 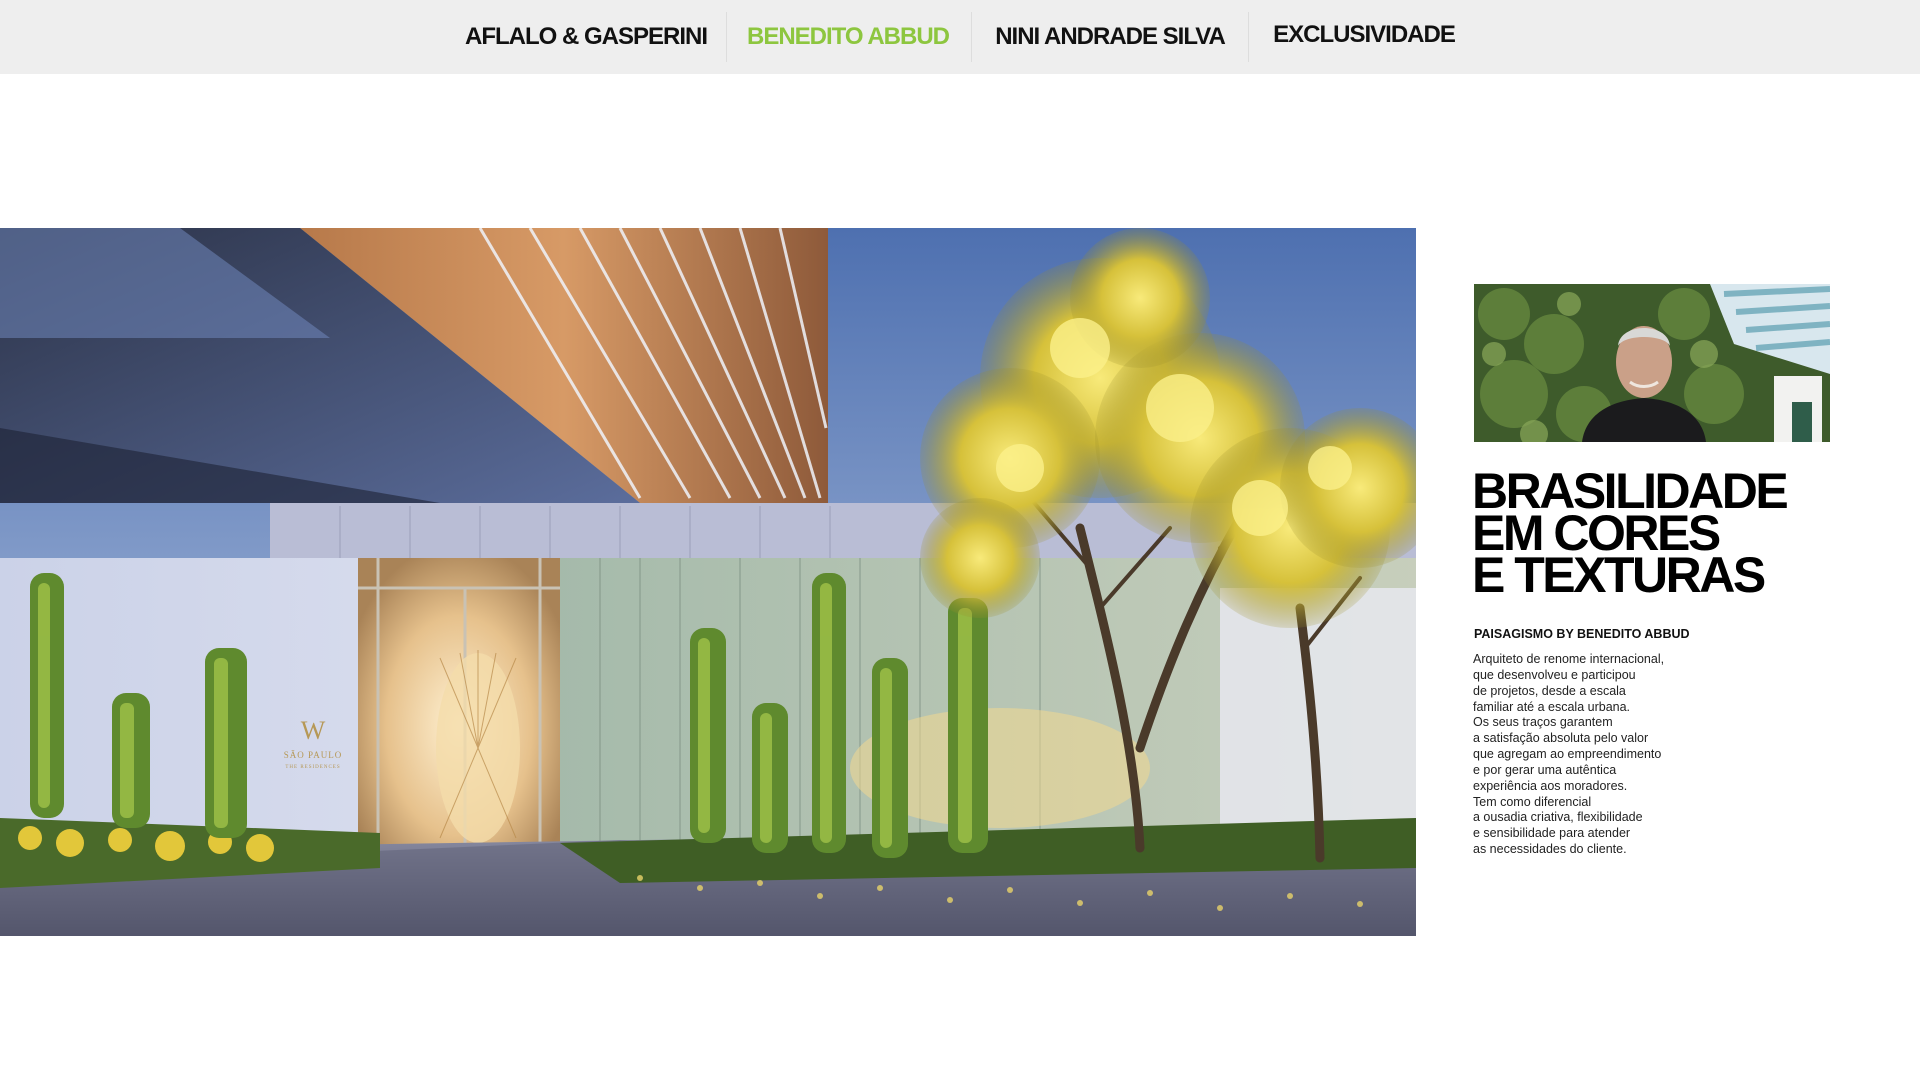 I want to click on svg-text: W, so click(x=313, y=730).